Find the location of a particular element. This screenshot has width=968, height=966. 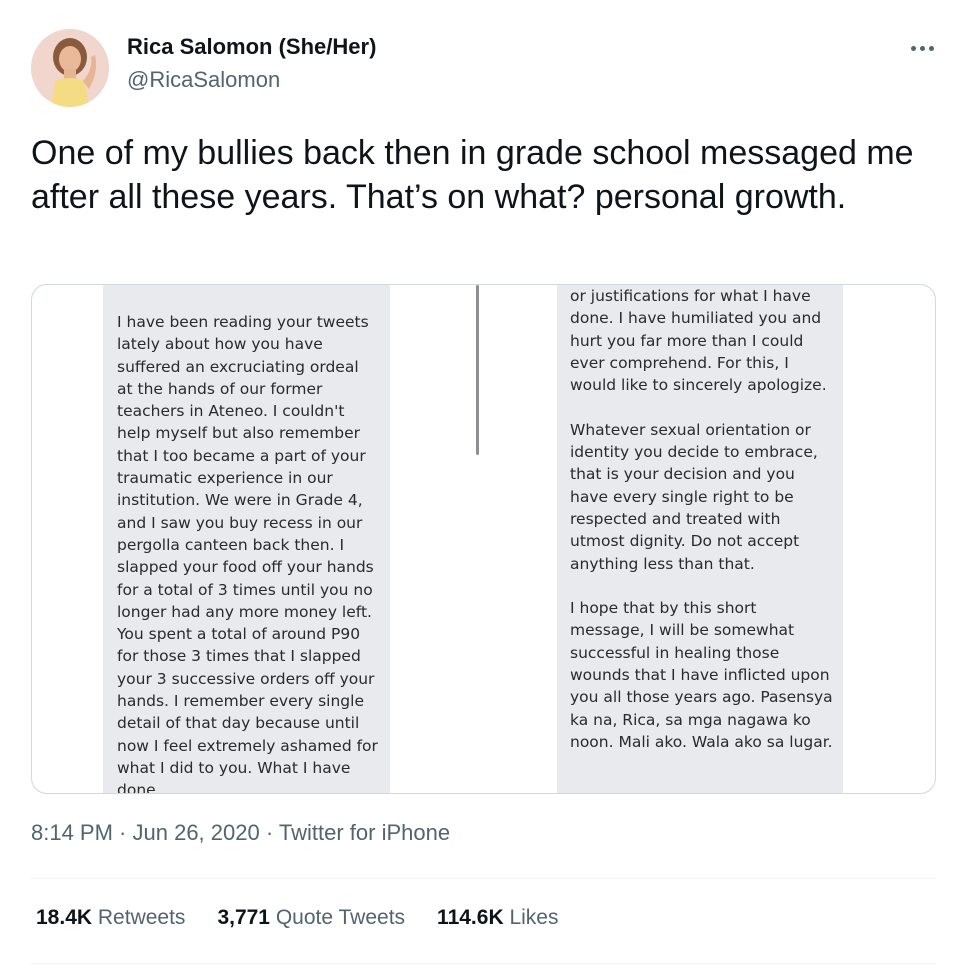

avatar-image is located at coordinates (70, 68).